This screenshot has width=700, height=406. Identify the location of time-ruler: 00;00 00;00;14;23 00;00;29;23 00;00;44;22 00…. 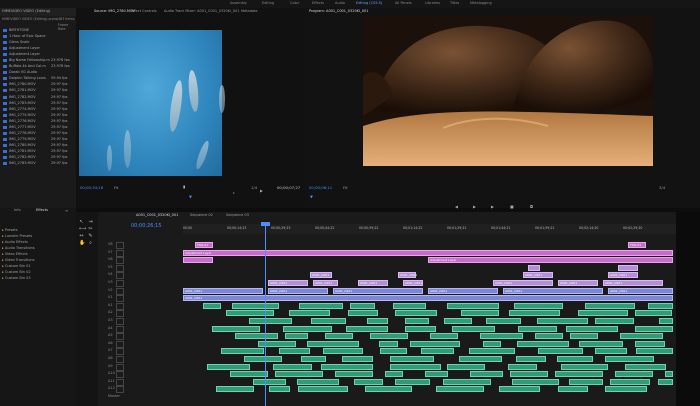
(433, 229).